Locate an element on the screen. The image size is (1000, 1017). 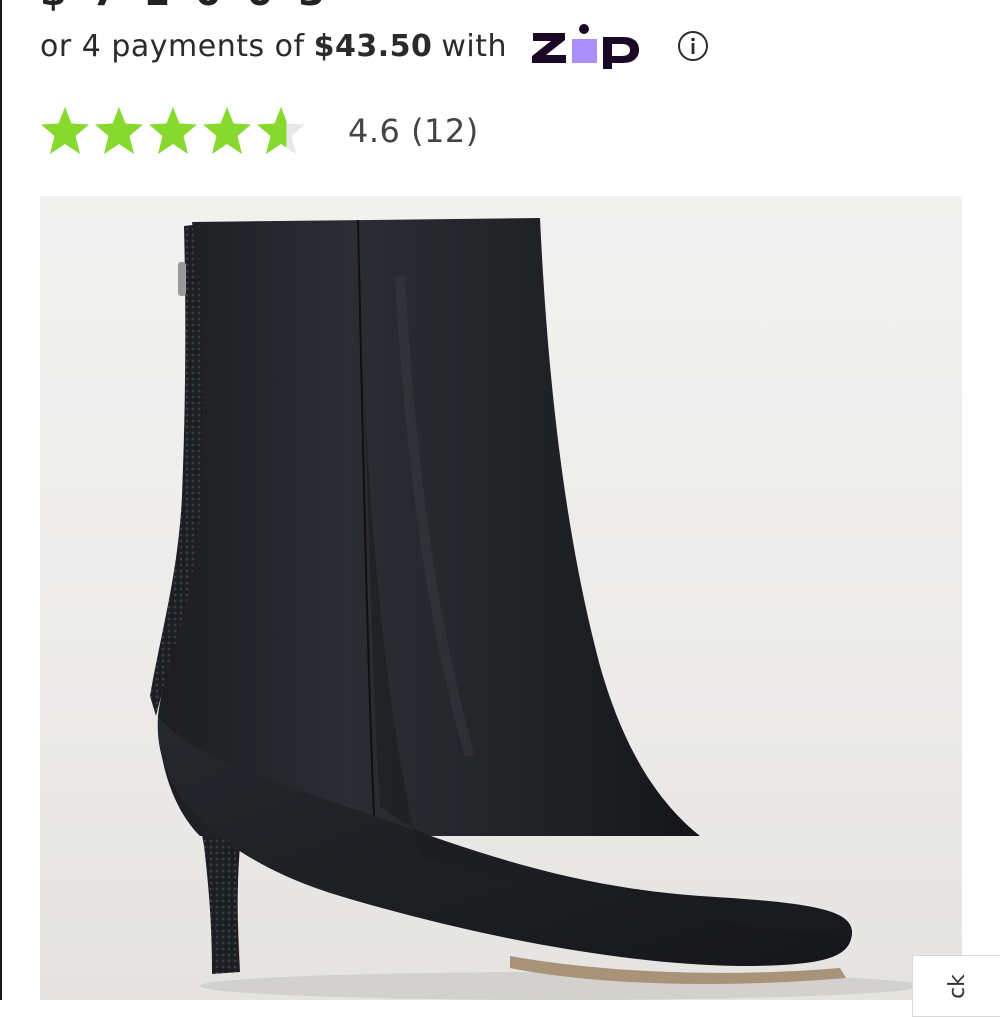
star-rating is located at coordinates (173, 131).